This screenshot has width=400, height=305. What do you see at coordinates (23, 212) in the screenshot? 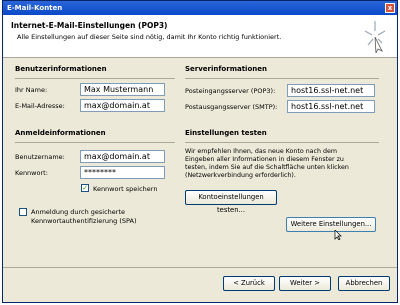
I see `spa-checkbox` at bounding box center [23, 212].